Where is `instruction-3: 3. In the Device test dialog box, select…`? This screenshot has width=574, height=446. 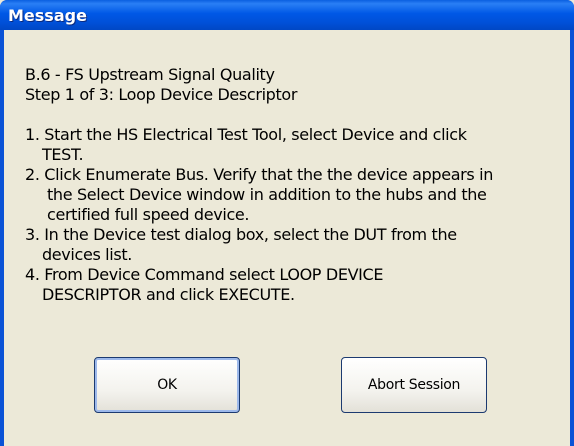 instruction-3: 3. In the Device test dialog box, select… is located at coordinates (241, 234).